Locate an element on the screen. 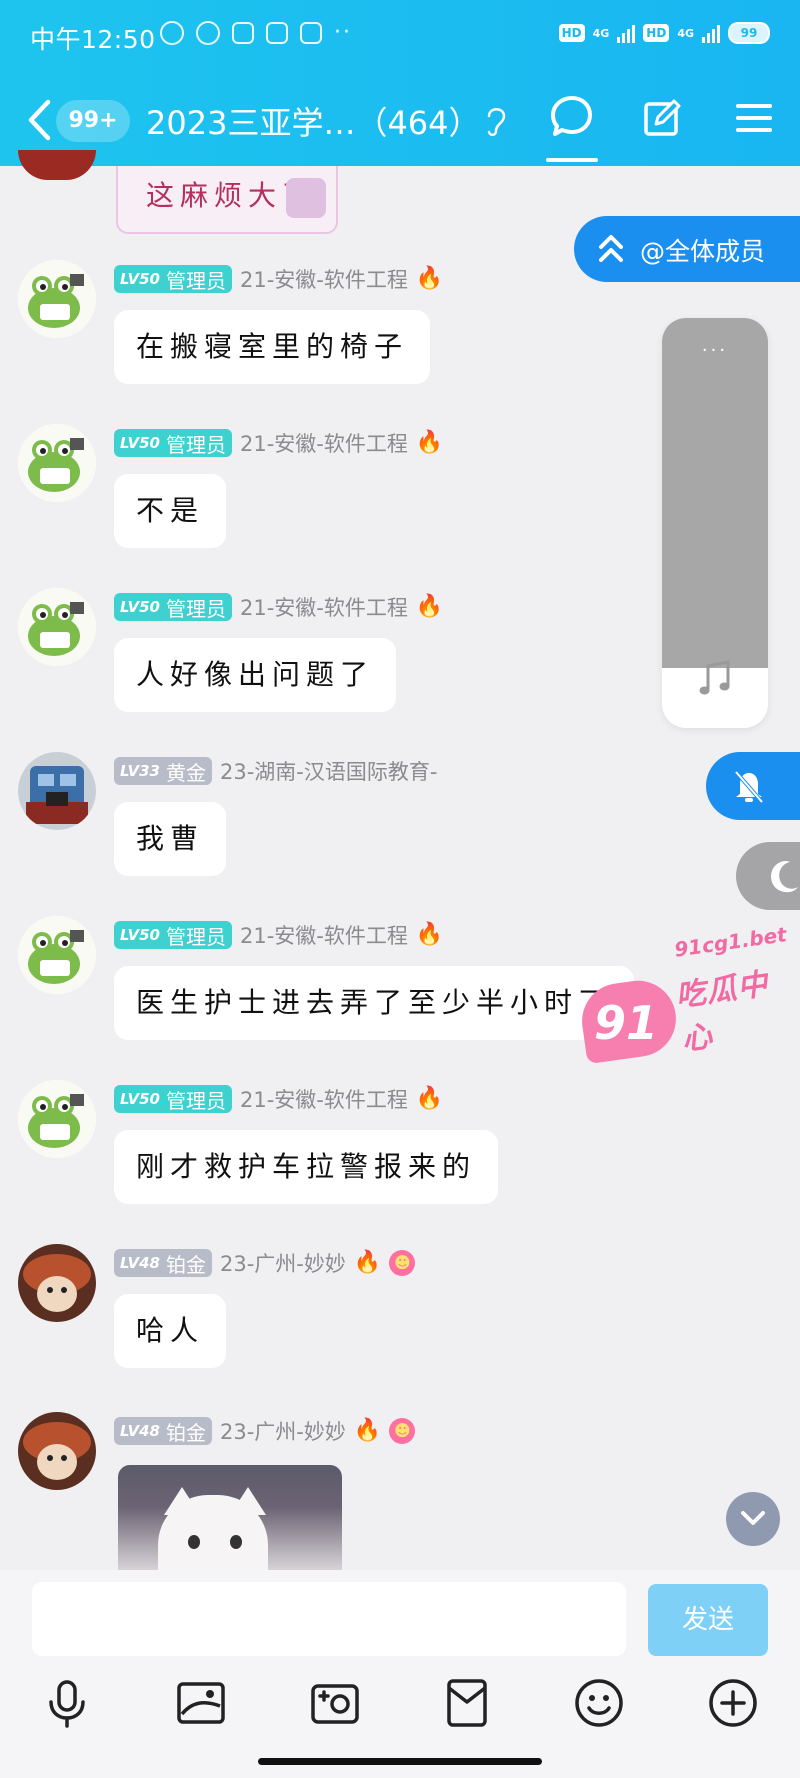 Image resolution: width=800 pixels, height=1778 pixels. red-packet-icon is located at coordinates (467, 1703).